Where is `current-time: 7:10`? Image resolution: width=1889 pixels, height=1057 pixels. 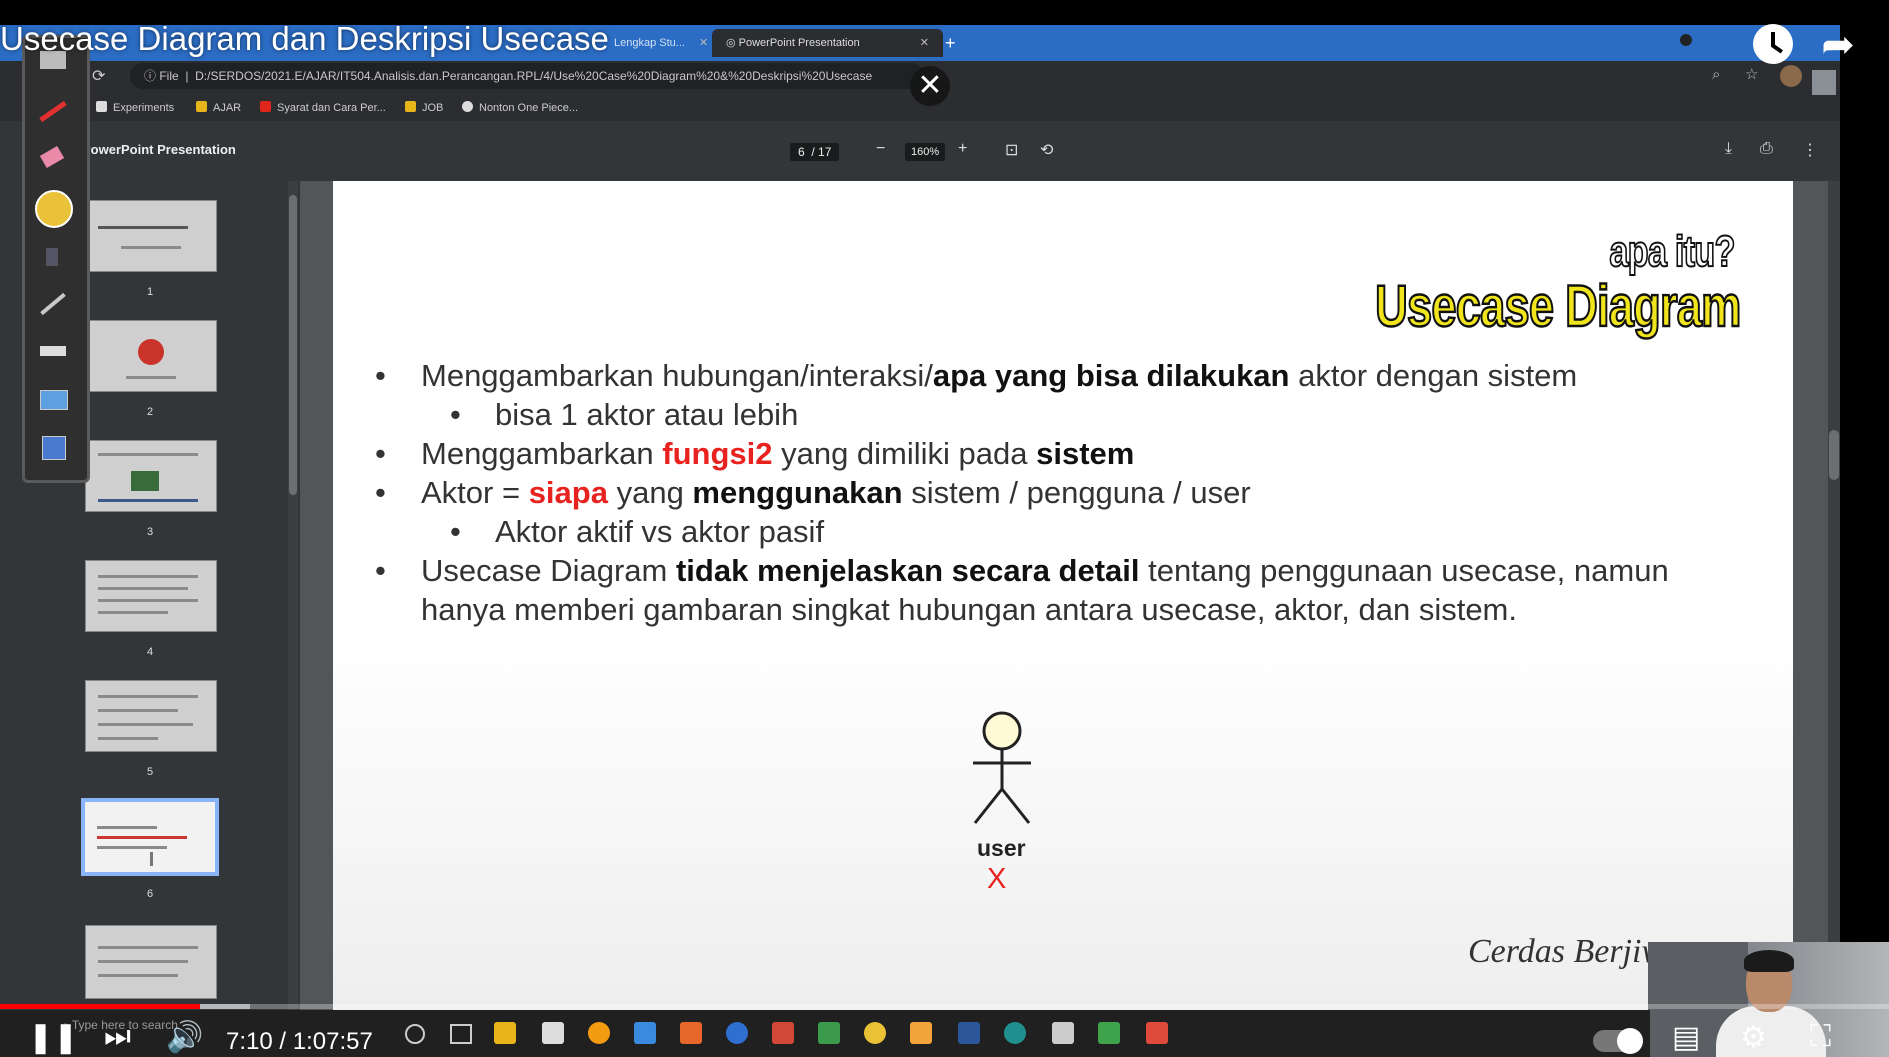
current-time: 7:10 is located at coordinates (249, 1041).